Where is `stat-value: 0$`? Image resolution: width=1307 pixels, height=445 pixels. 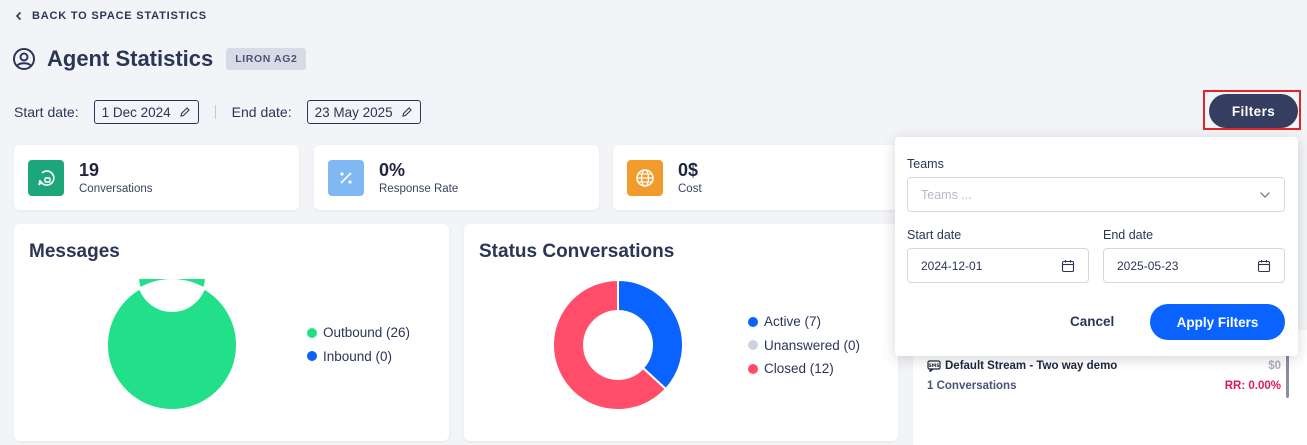 stat-value: 0$ is located at coordinates (688, 170).